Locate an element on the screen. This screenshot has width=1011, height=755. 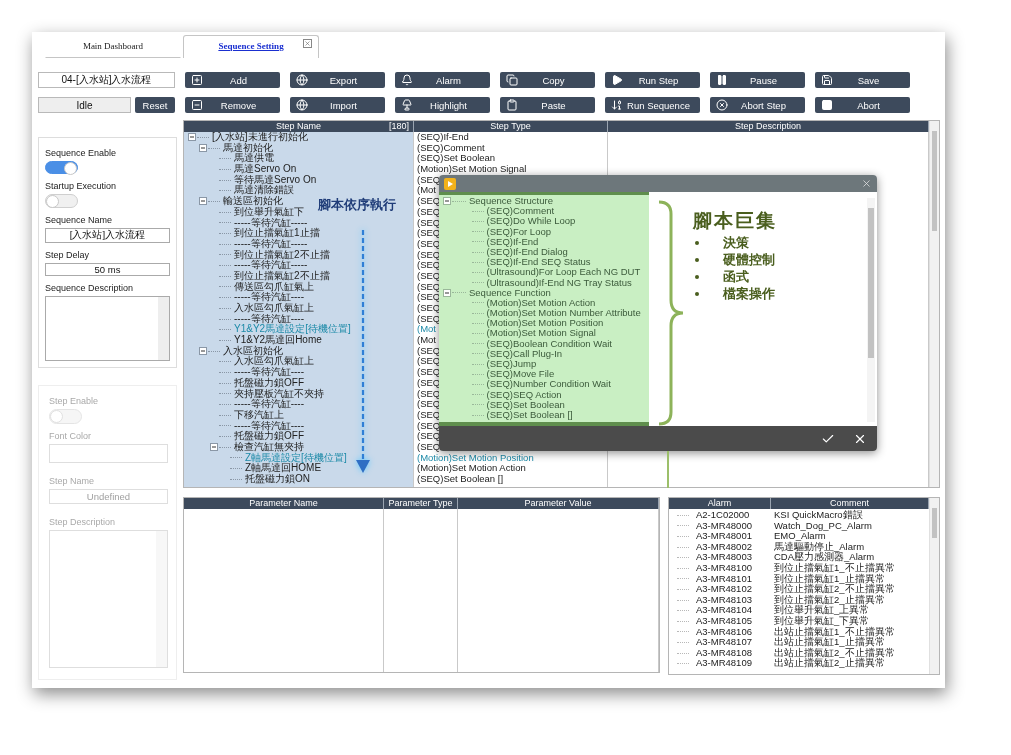
step-name: 下移汽缸上 is located at coordinates (259, 415).